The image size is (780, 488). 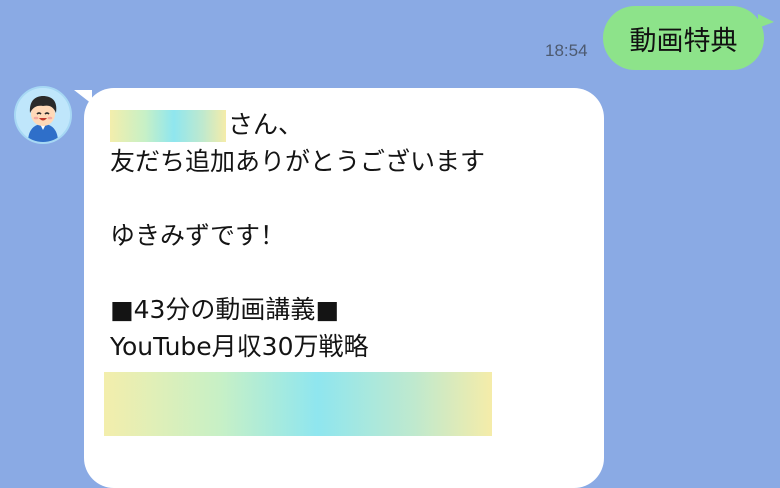 I want to click on avatar-illustration, so click(x=43, y=115).